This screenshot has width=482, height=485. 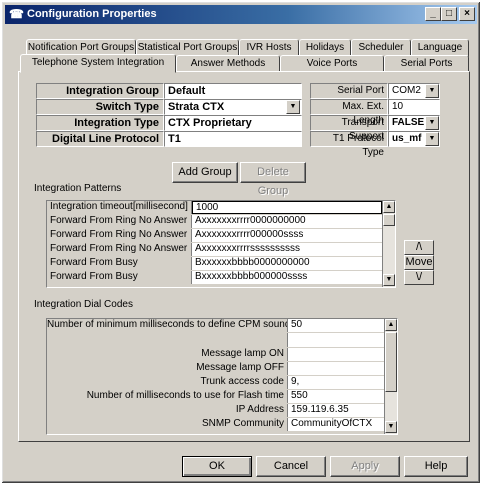 I want to click on pattern-name: Integration timeout[millisecond], so click(x=119, y=207).